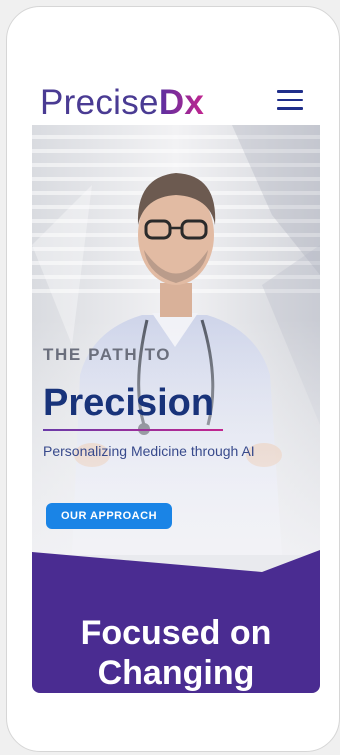 This screenshot has width=340, height=755. Describe the element at coordinates (99, 102) in the screenshot. I see `logo-text-main: Precise` at that location.